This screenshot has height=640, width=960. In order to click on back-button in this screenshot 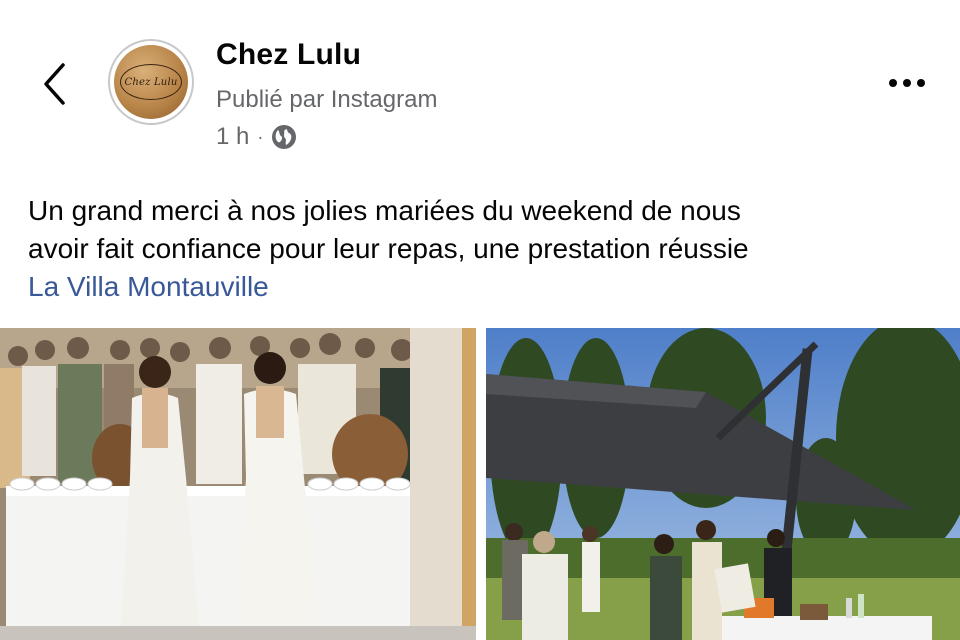, I will do `click(54, 84)`.